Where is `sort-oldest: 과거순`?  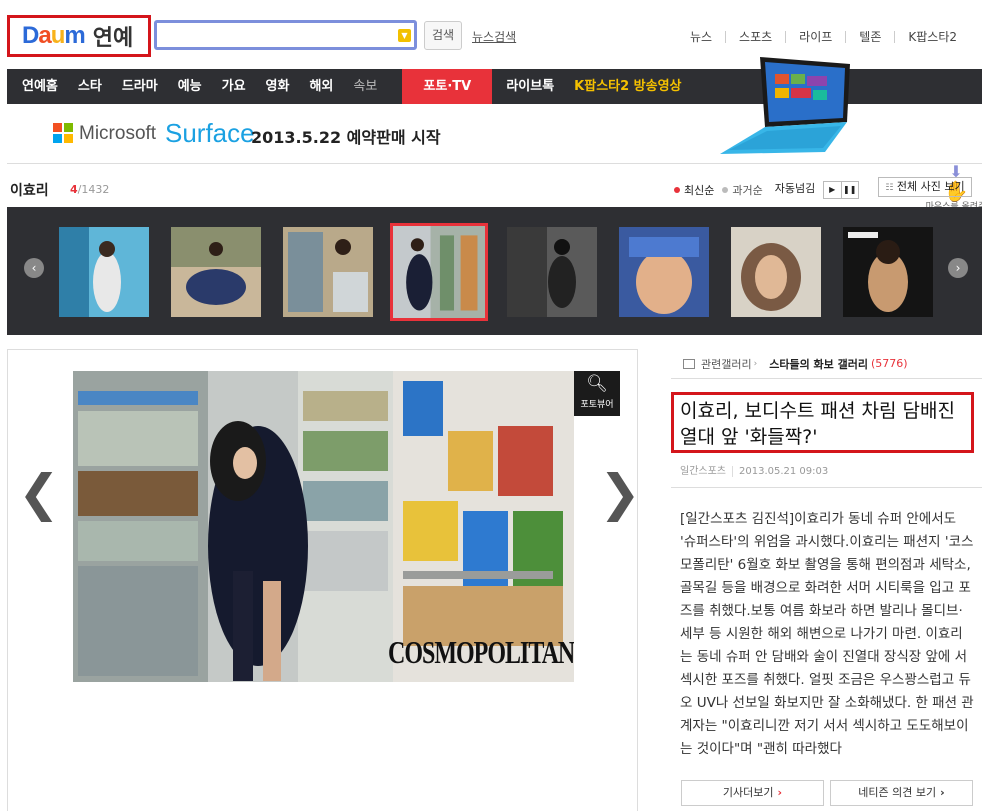 sort-oldest: 과거순 is located at coordinates (742, 190).